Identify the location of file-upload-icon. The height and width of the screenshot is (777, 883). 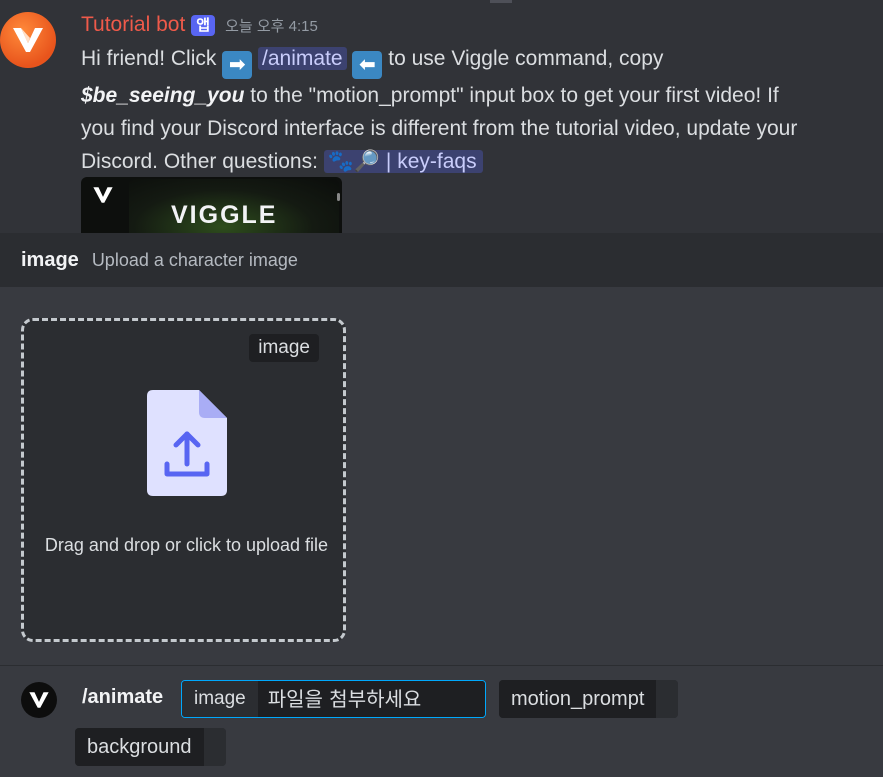
(187, 443).